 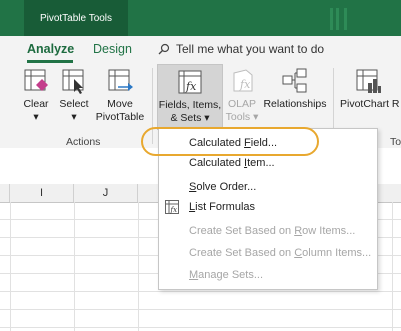 I want to click on clear-button: Clear ▾, so click(x=36, y=97).